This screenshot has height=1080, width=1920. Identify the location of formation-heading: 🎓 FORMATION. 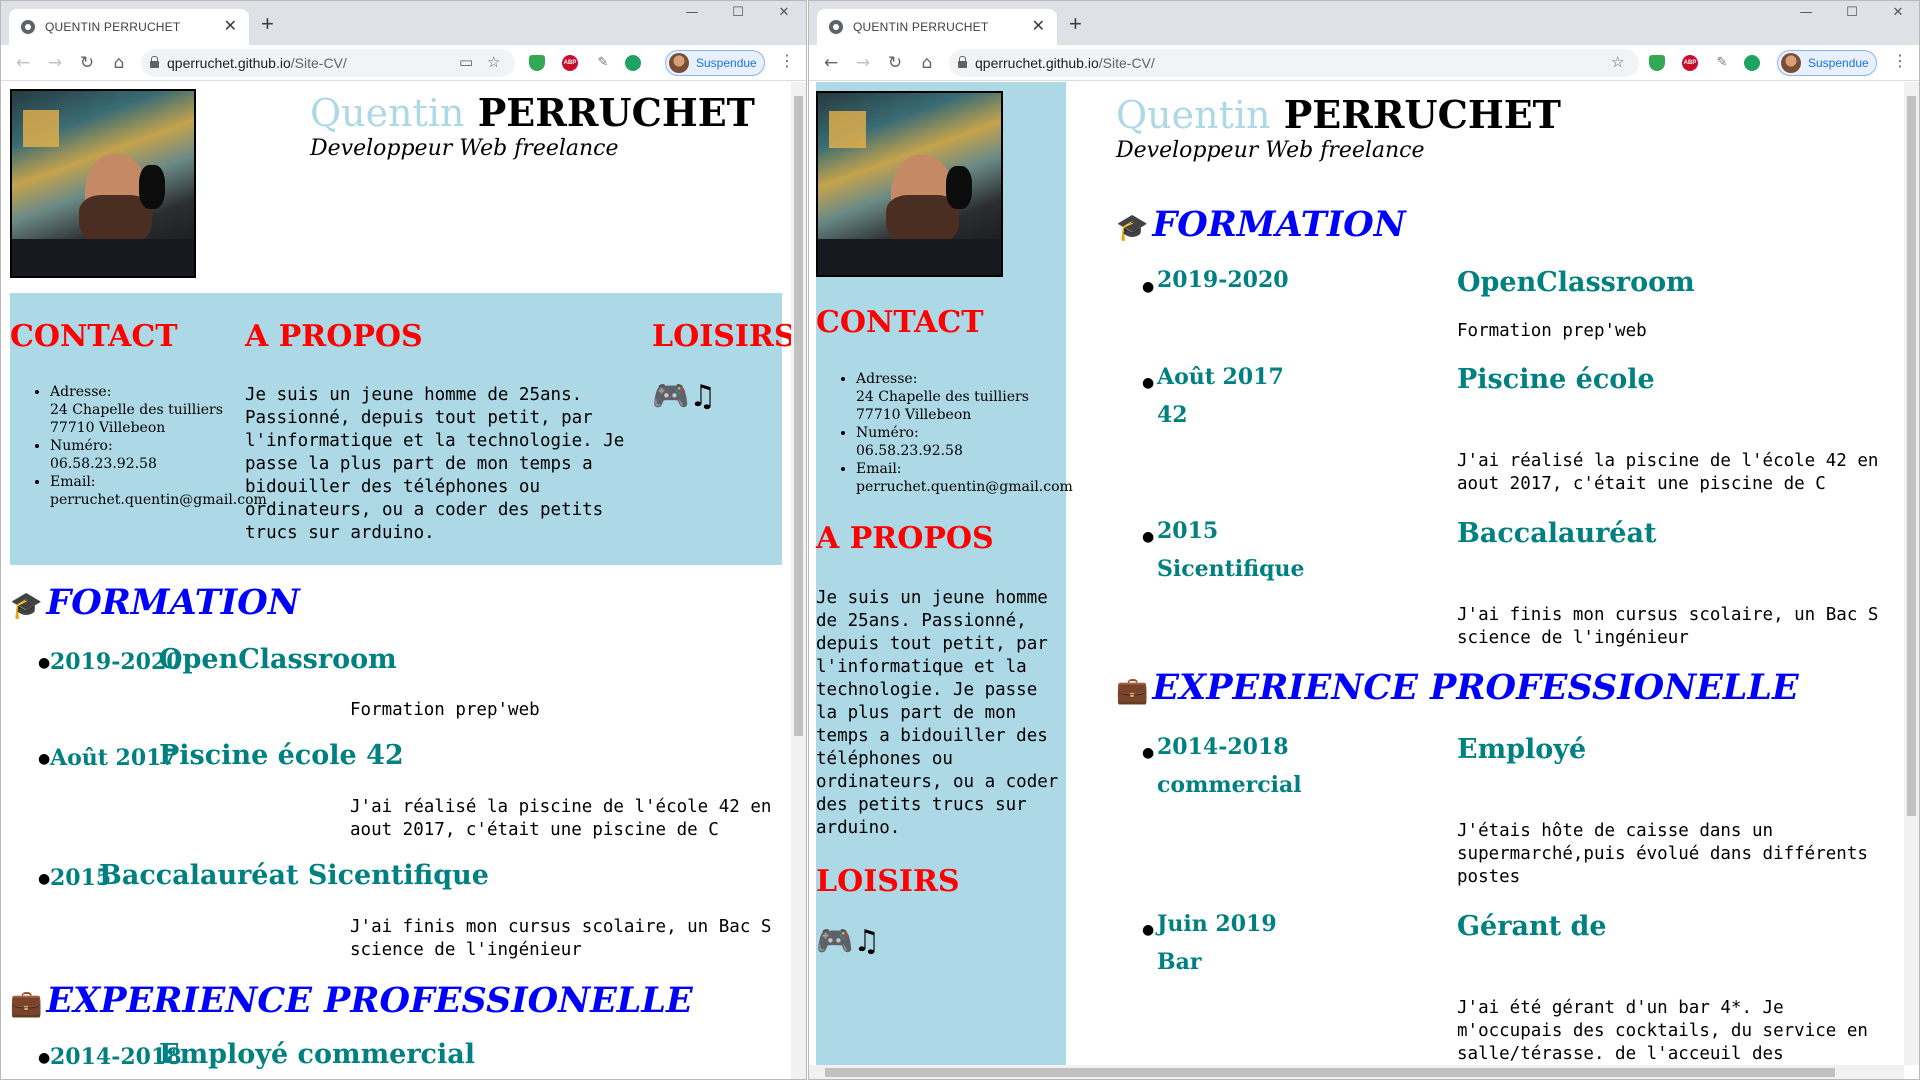
(155, 602).